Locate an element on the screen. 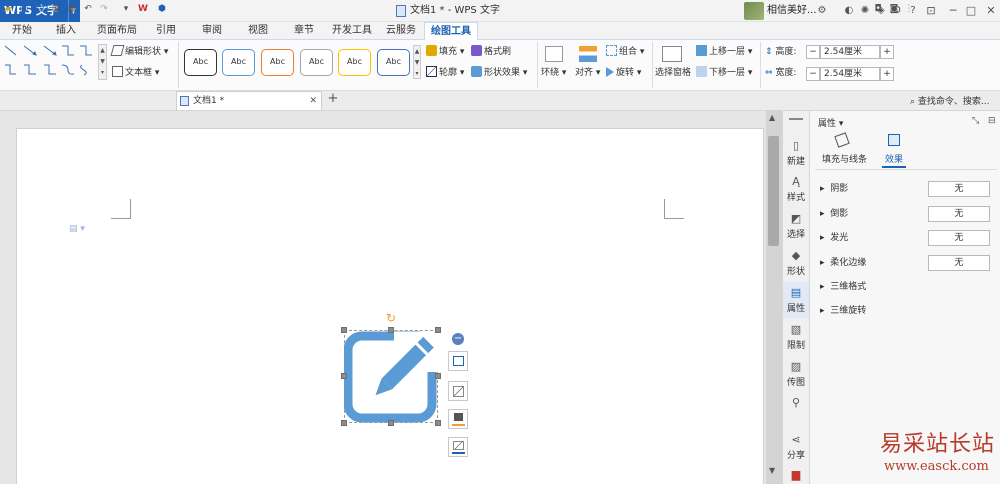 The height and width of the screenshot is (484, 1000). rotate-handle-icon: ↻ is located at coordinates (391, 318).